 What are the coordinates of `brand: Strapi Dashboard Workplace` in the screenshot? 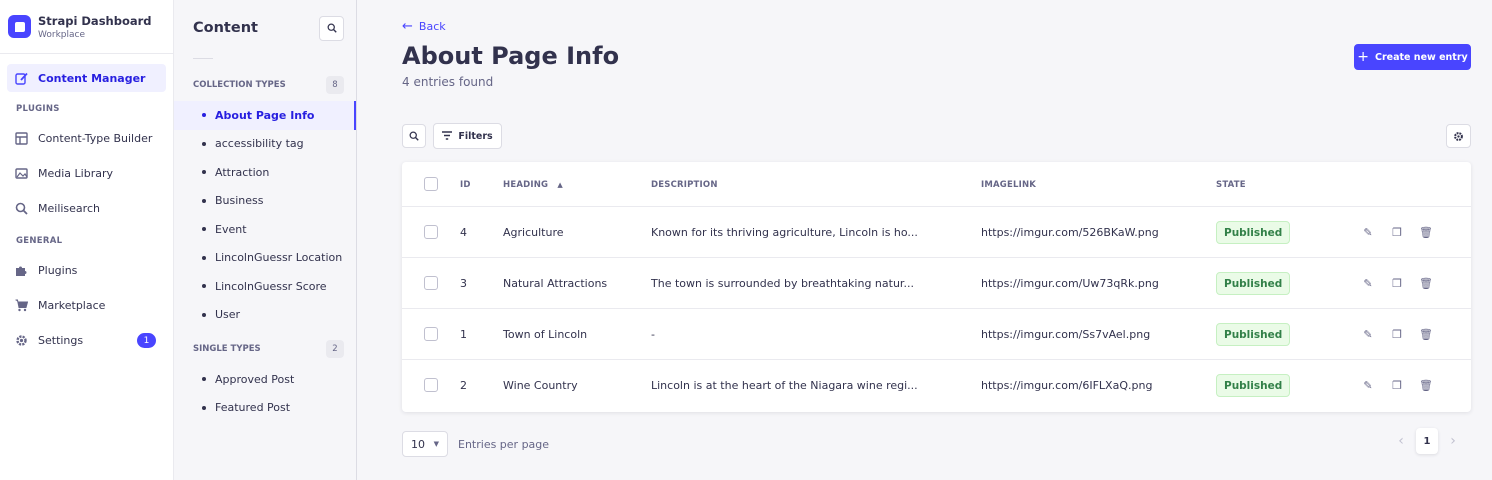 It's located at (86, 27).